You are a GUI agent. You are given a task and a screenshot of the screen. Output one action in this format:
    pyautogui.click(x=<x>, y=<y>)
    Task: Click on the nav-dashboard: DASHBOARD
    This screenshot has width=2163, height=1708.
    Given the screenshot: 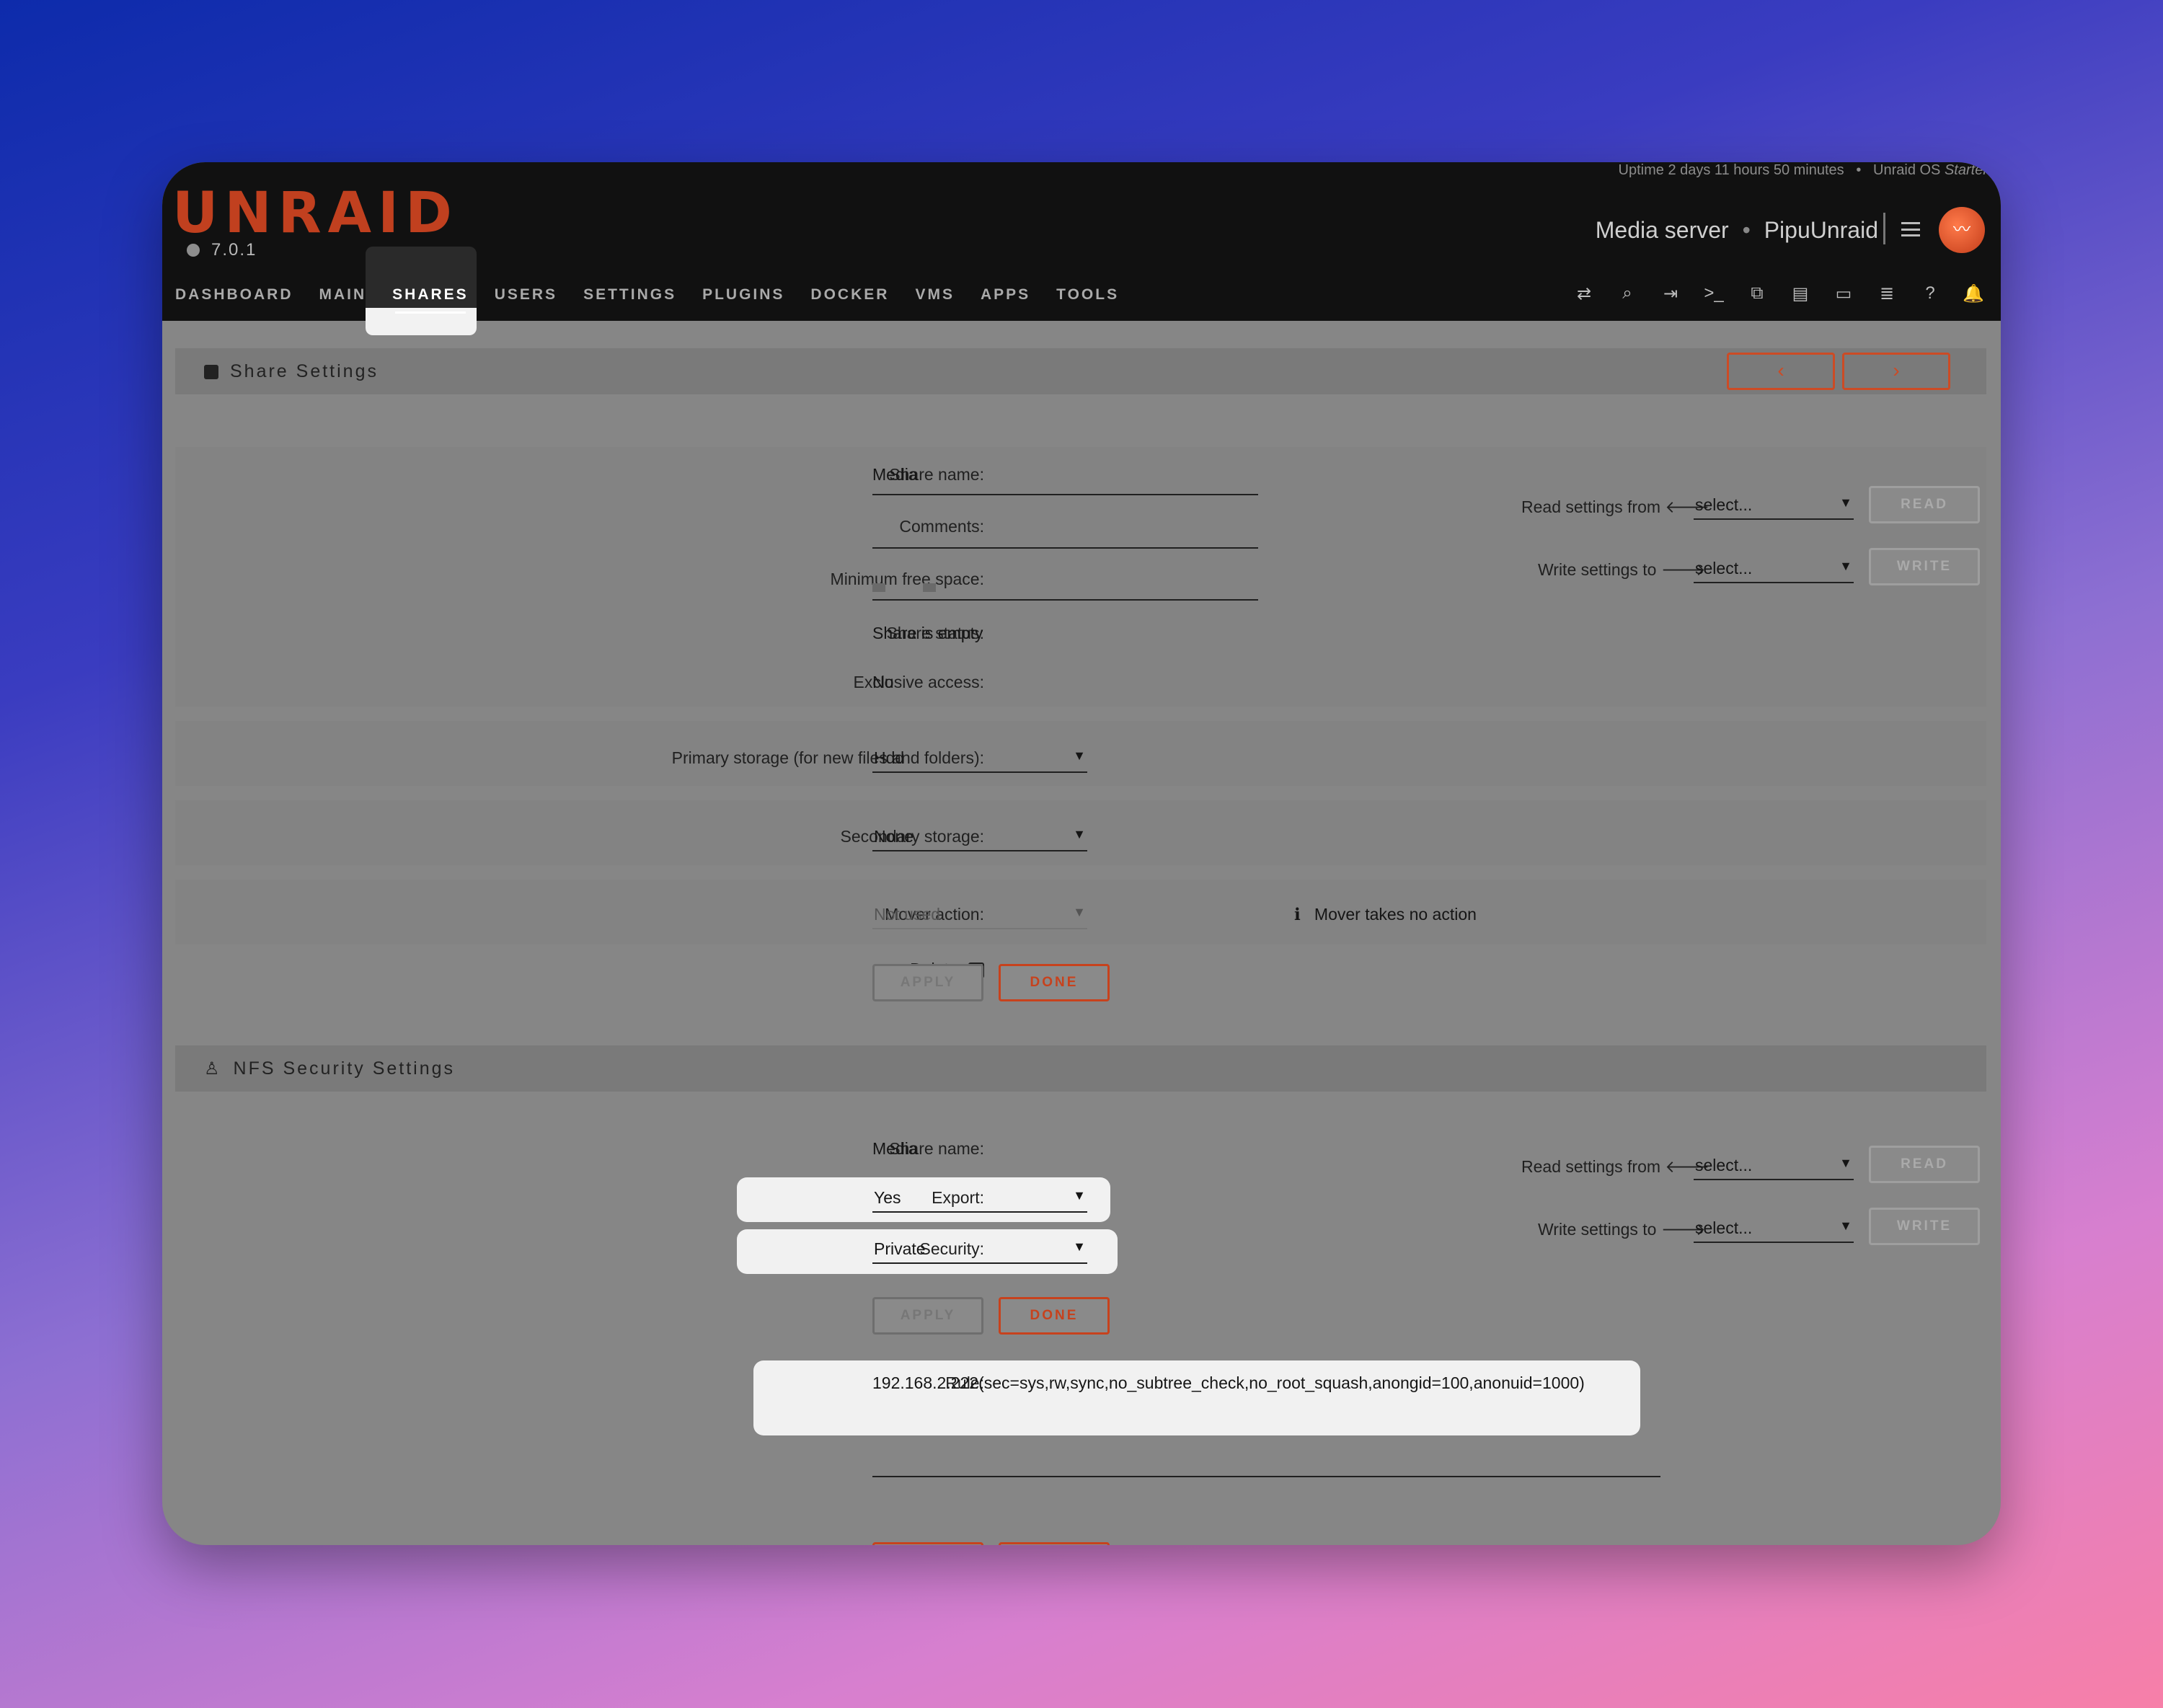 What is the action you would take?
    pyautogui.click(x=240, y=295)
    